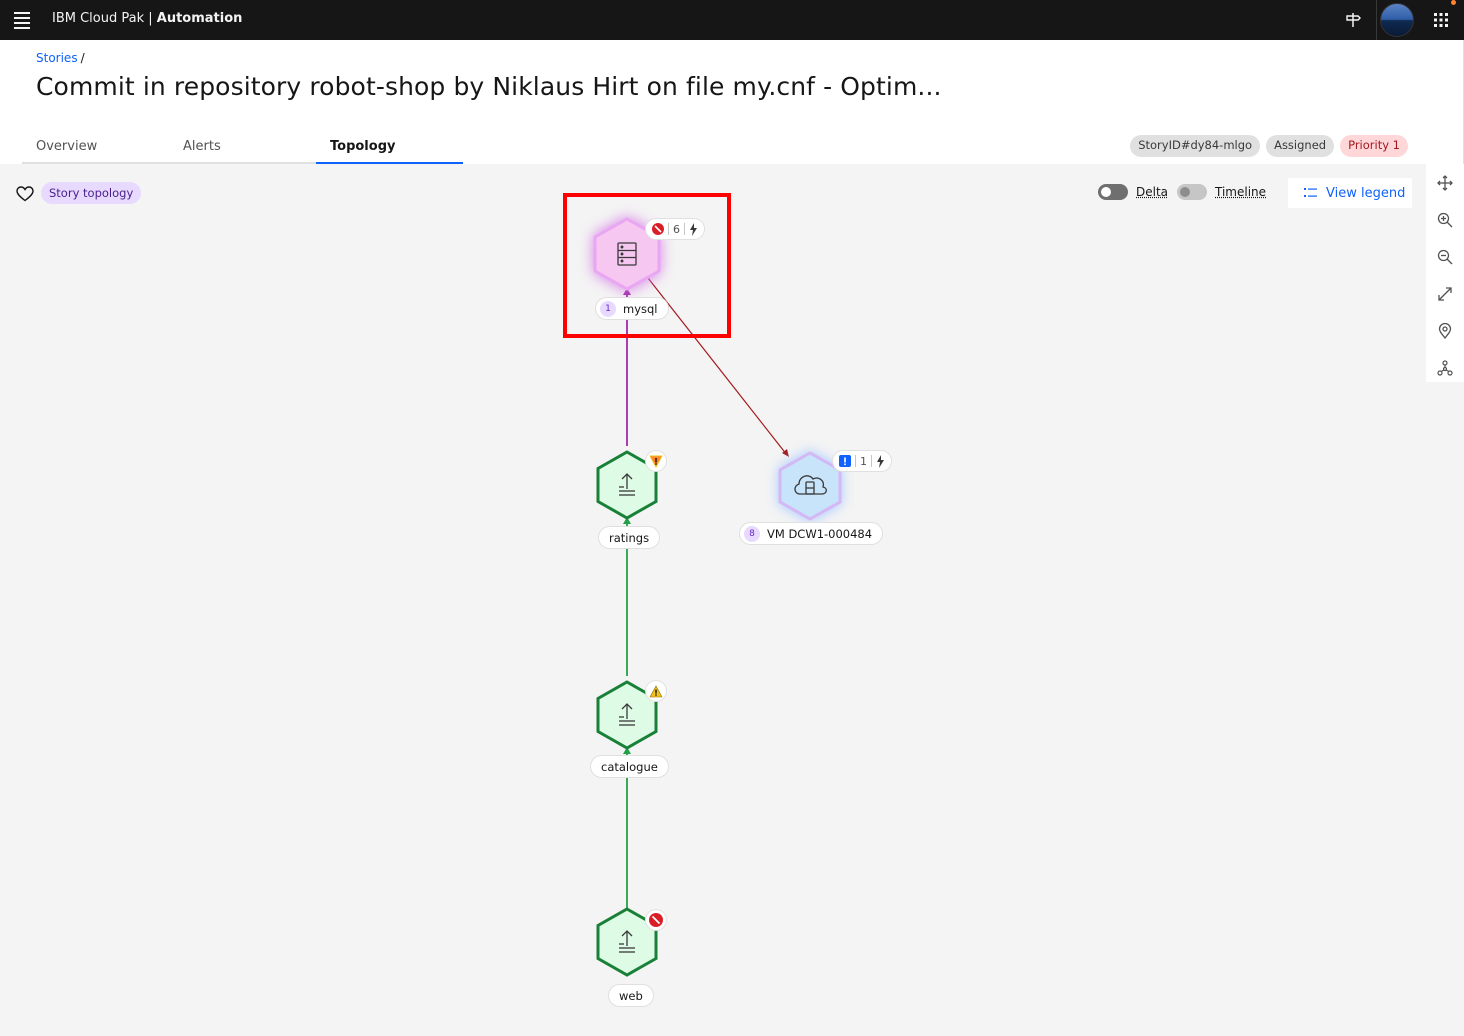  I want to click on avatar, so click(1397, 20).